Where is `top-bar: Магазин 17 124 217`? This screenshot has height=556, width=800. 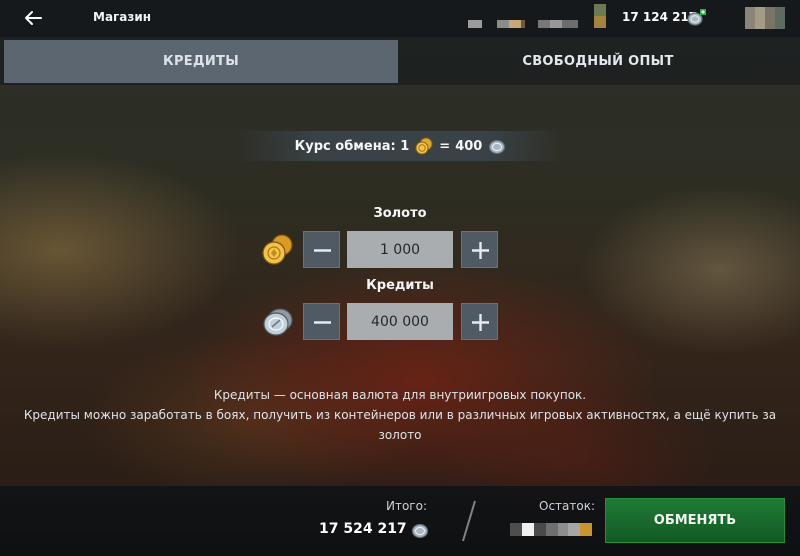 top-bar: Магазин 17 124 217 is located at coordinates (400, 18).